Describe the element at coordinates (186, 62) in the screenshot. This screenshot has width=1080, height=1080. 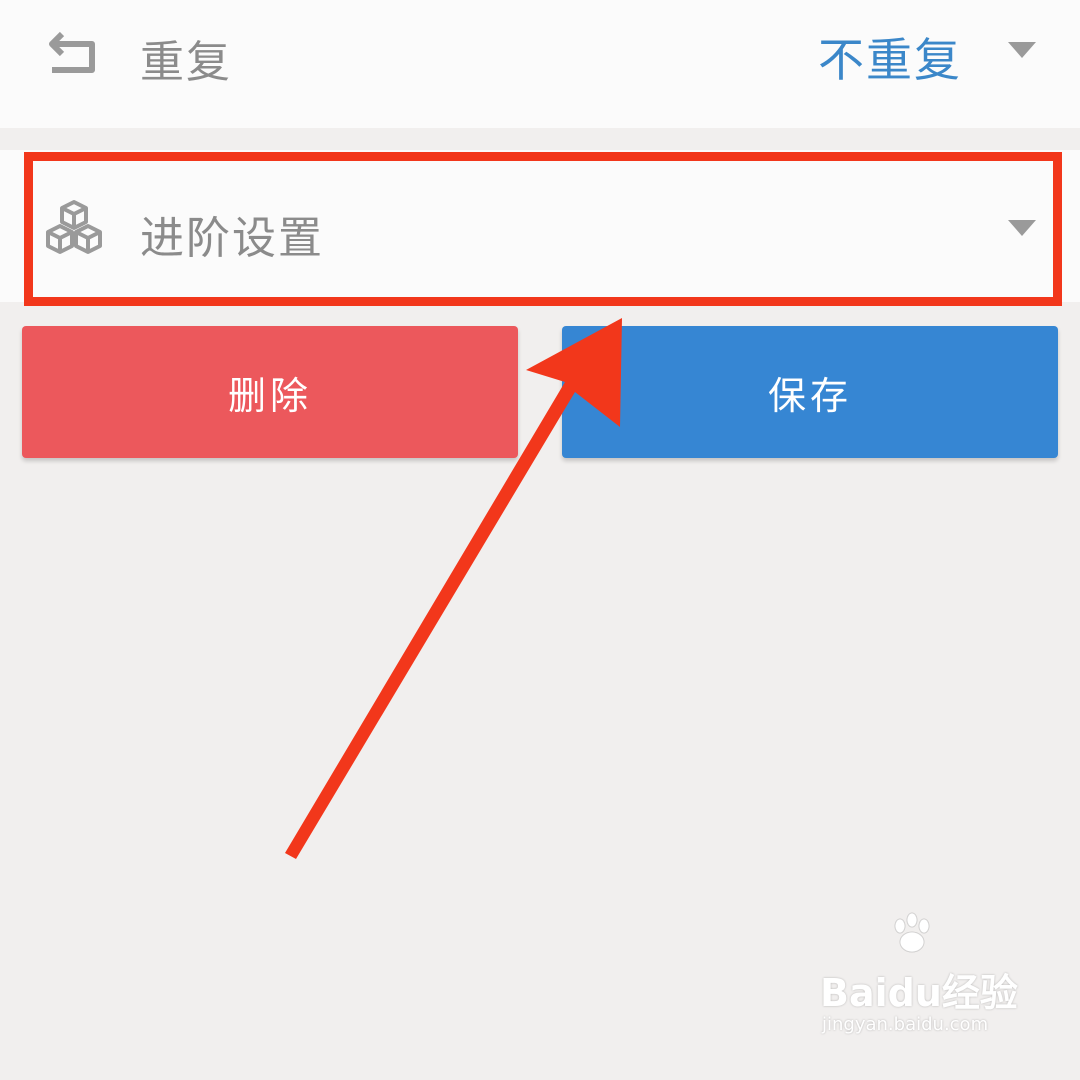
I see `repeat-label: 重复` at that location.